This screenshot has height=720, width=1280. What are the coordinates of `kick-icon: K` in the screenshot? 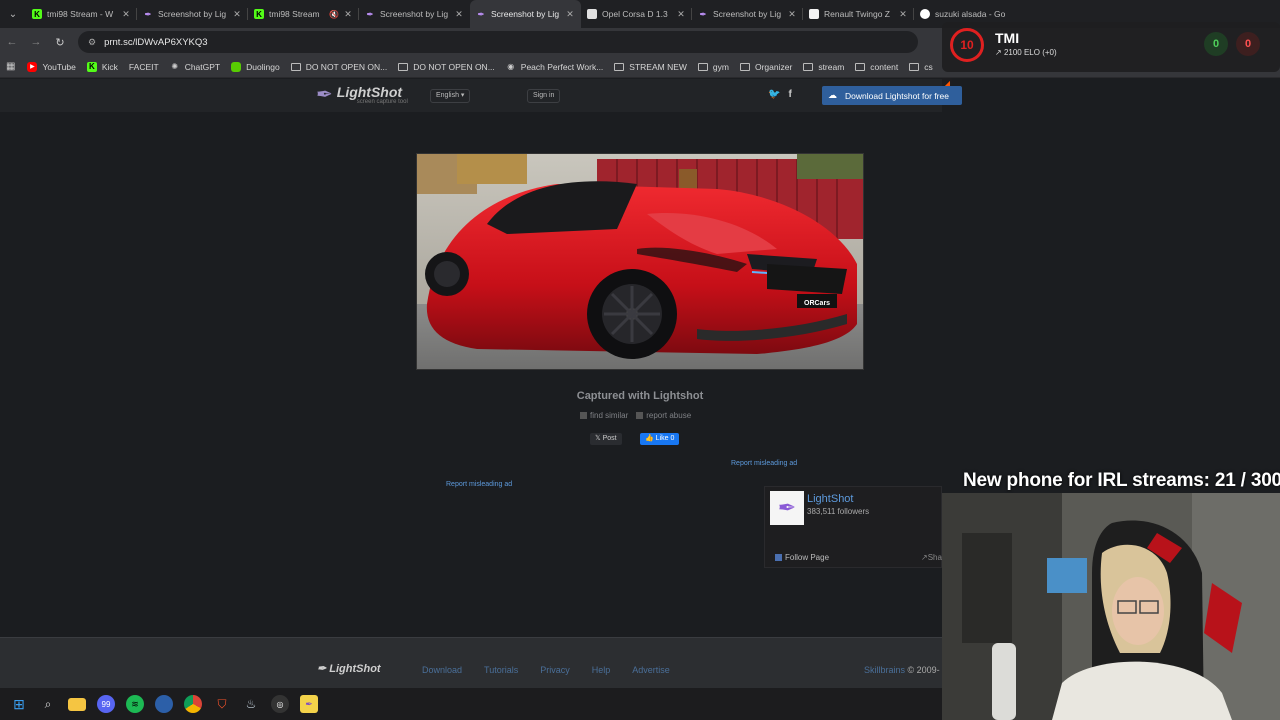 It's located at (37, 14).